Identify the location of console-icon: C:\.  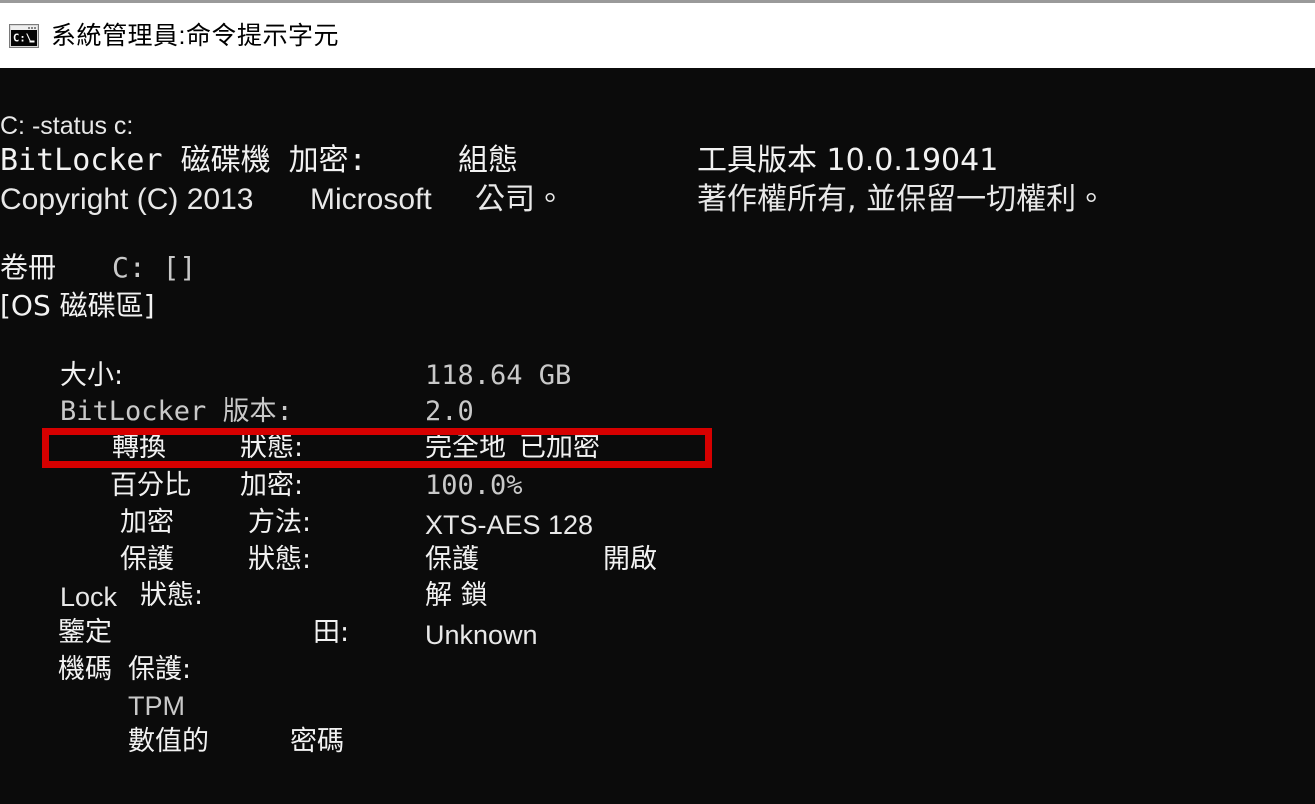
(24, 35).